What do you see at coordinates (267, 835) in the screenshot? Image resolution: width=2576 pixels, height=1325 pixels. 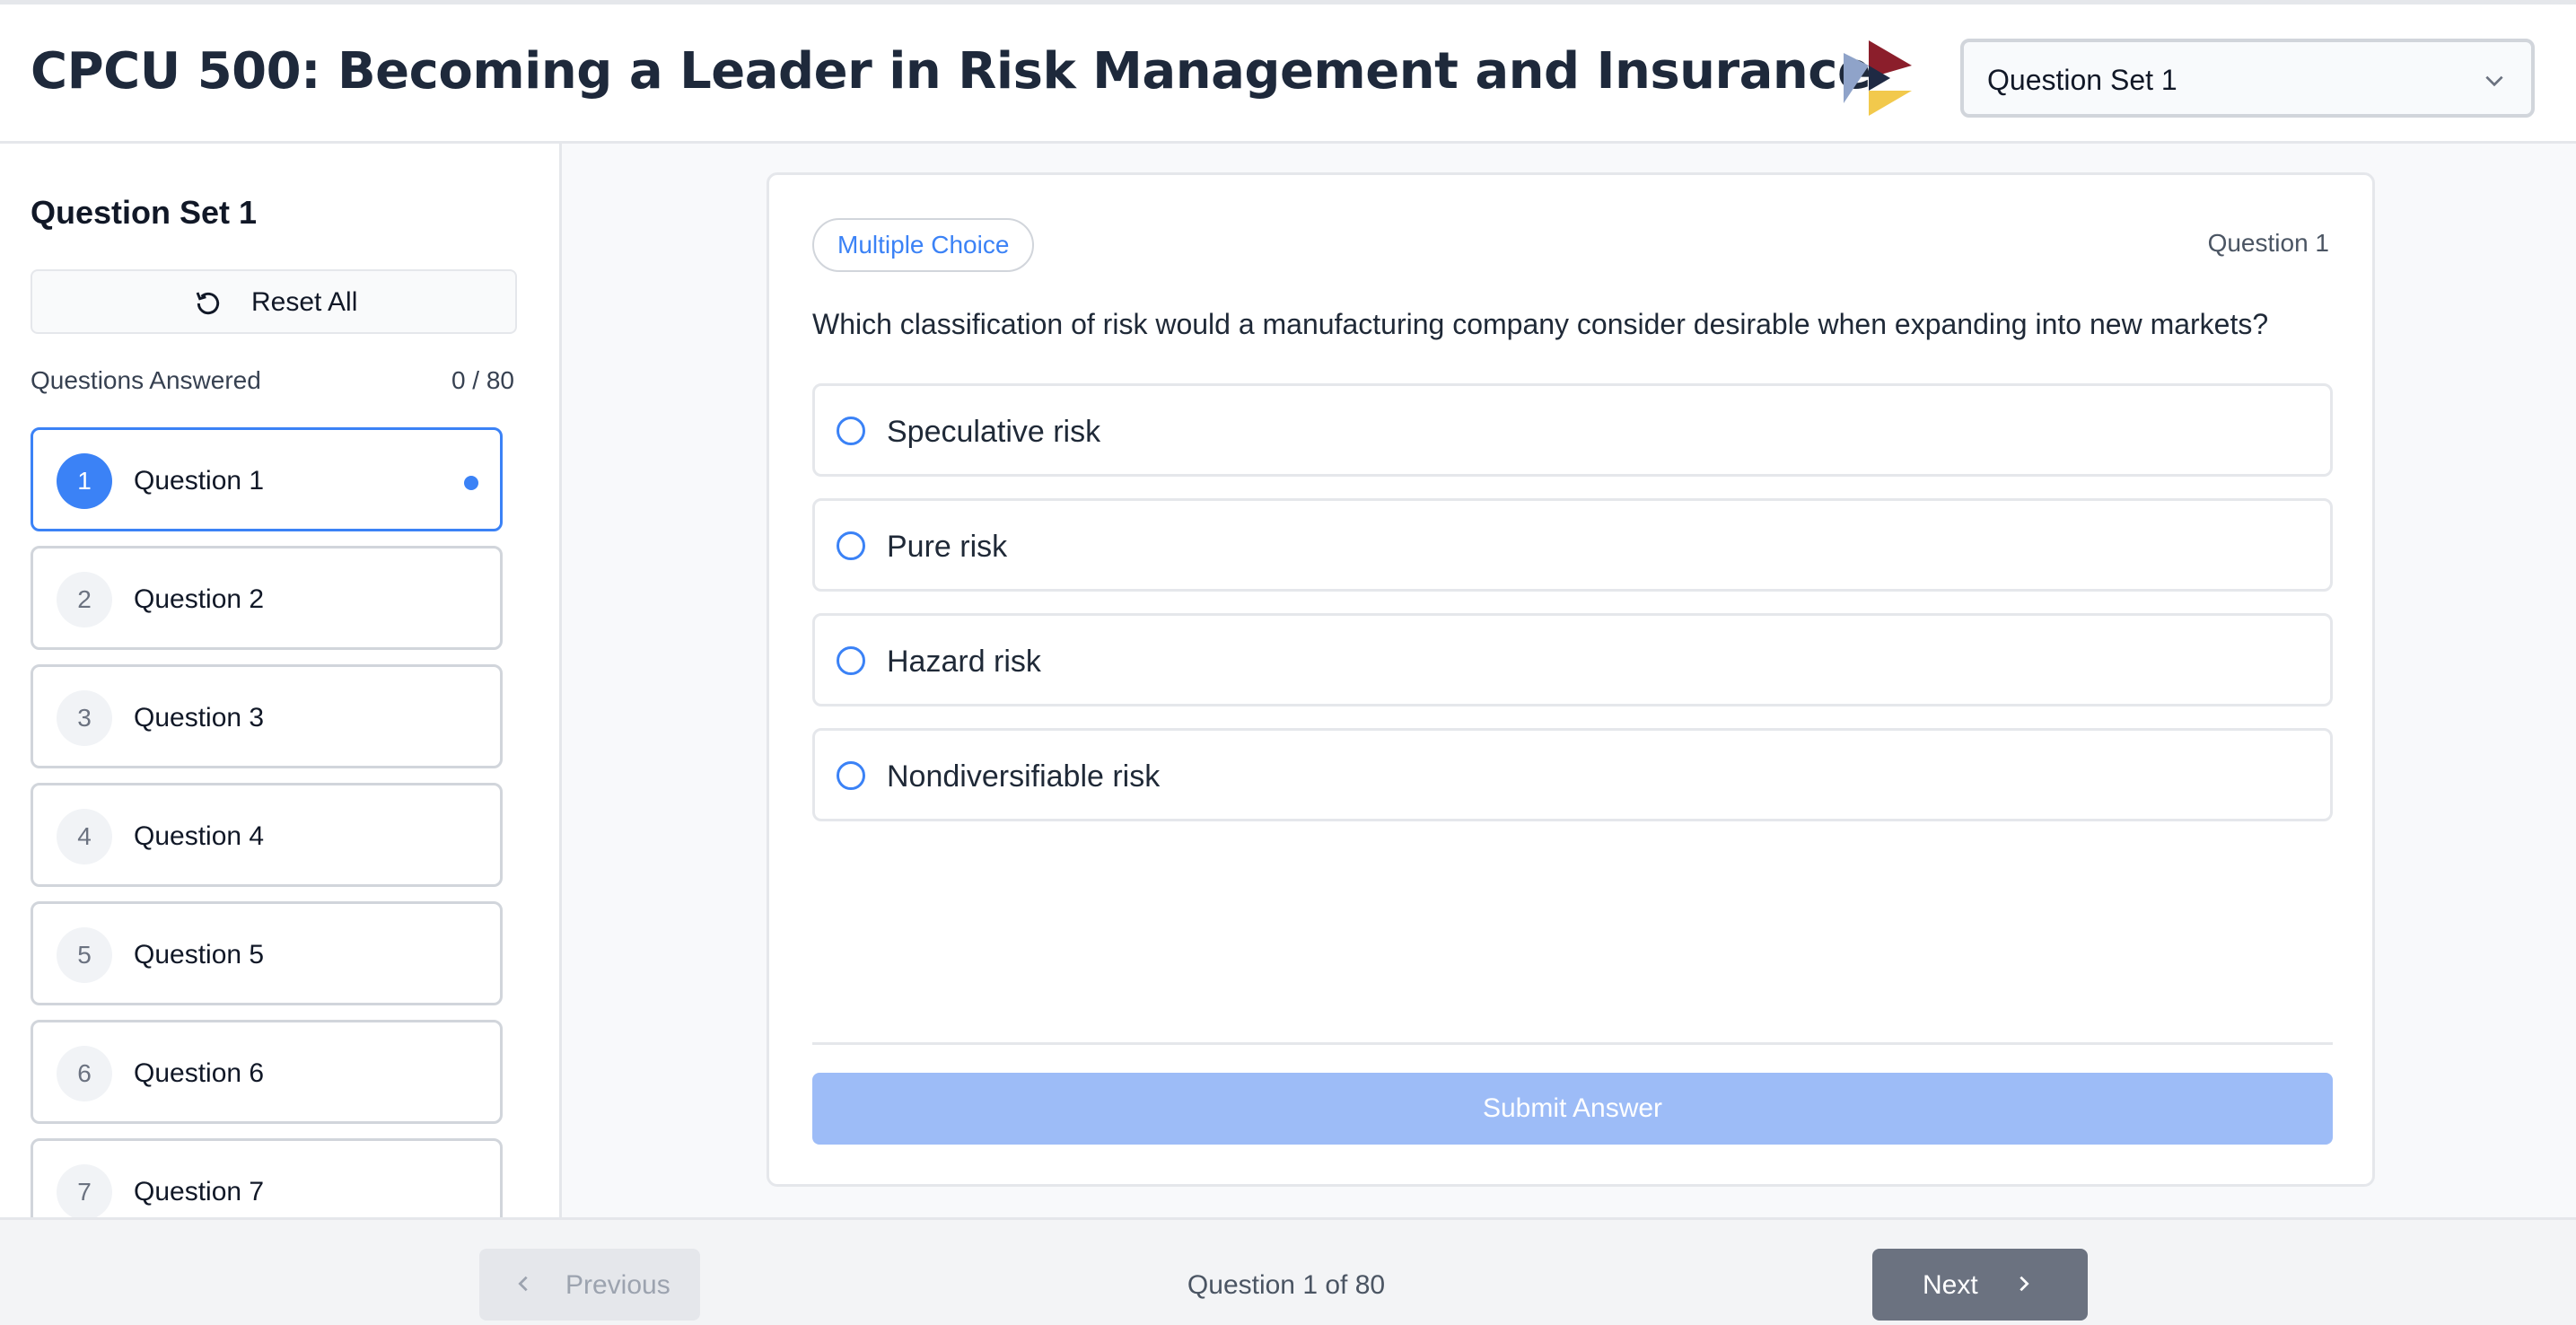 I see `question-list-item: 4 Question 4` at bounding box center [267, 835].